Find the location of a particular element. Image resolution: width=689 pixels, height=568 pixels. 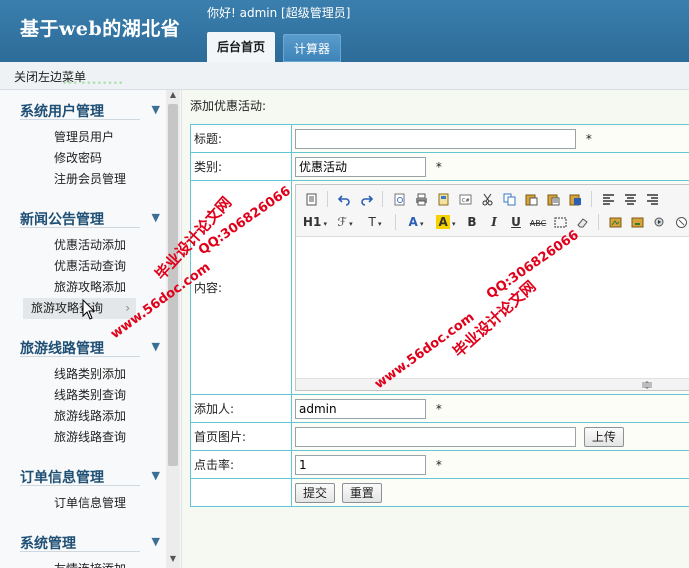

editor-content-area is located at coordinates (492, 307).